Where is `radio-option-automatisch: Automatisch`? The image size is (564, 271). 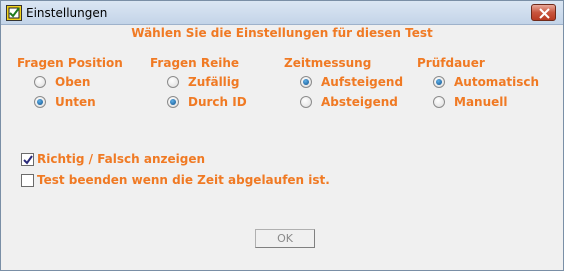
radio-option-automatisch: Automatisch is located at coordinates (486, 82).